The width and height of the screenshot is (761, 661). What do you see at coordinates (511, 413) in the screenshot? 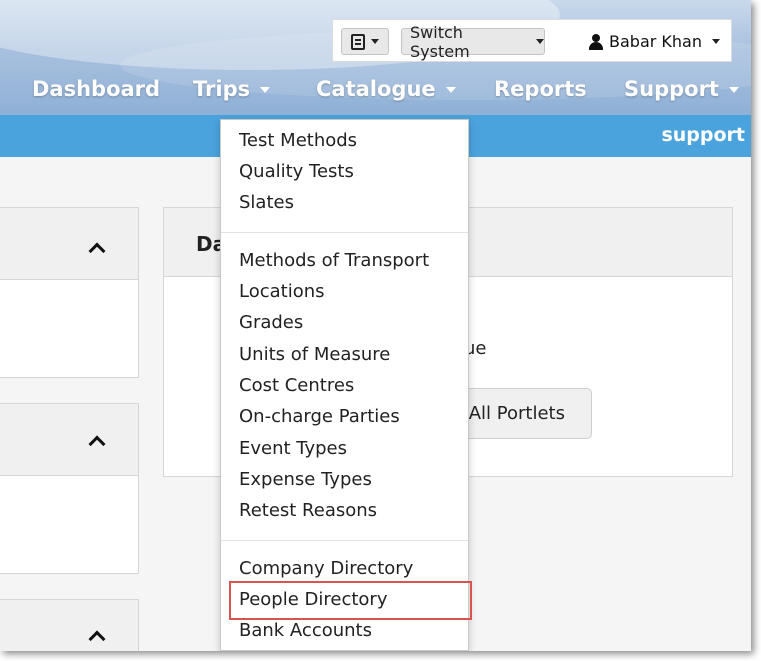
I see `reload-button-label: l All Portlets` at bounding box center [511, 413].